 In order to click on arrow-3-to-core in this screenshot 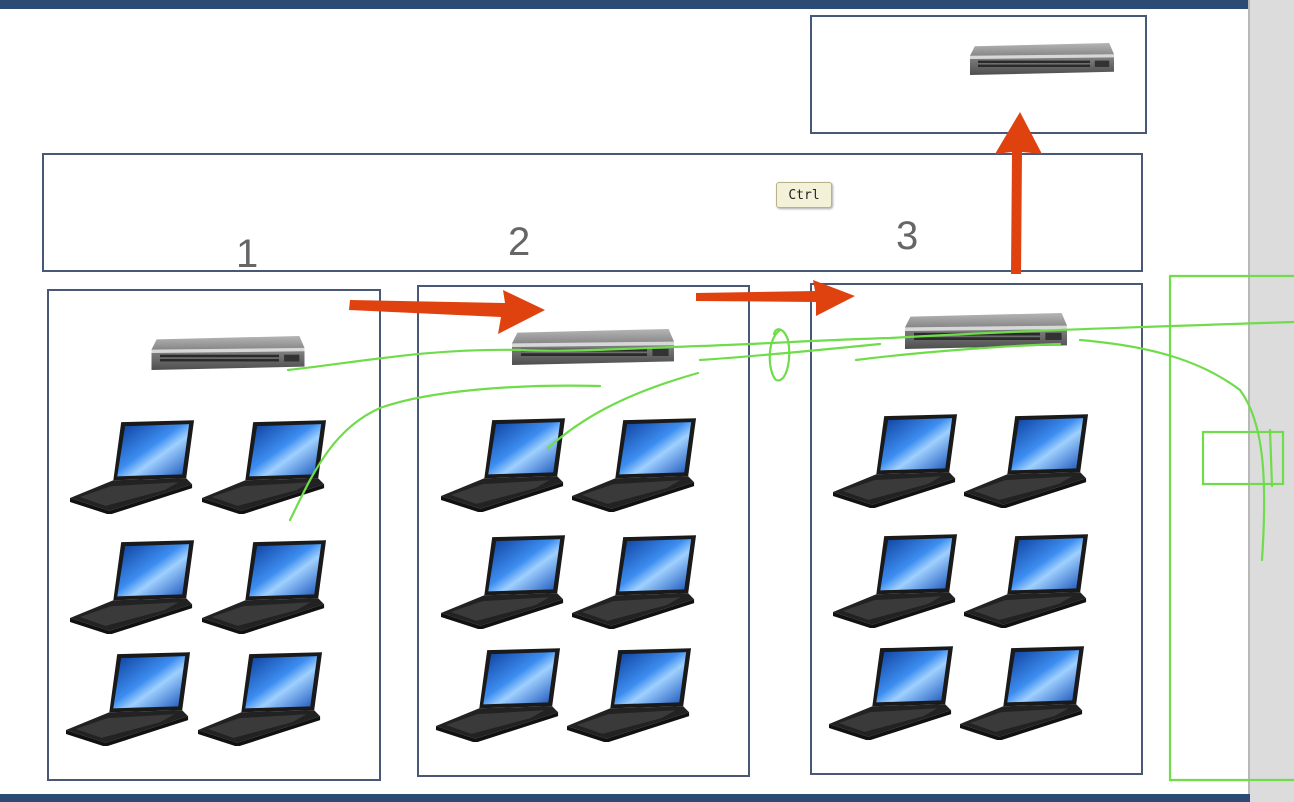, I will do `click(1018, 193)`.